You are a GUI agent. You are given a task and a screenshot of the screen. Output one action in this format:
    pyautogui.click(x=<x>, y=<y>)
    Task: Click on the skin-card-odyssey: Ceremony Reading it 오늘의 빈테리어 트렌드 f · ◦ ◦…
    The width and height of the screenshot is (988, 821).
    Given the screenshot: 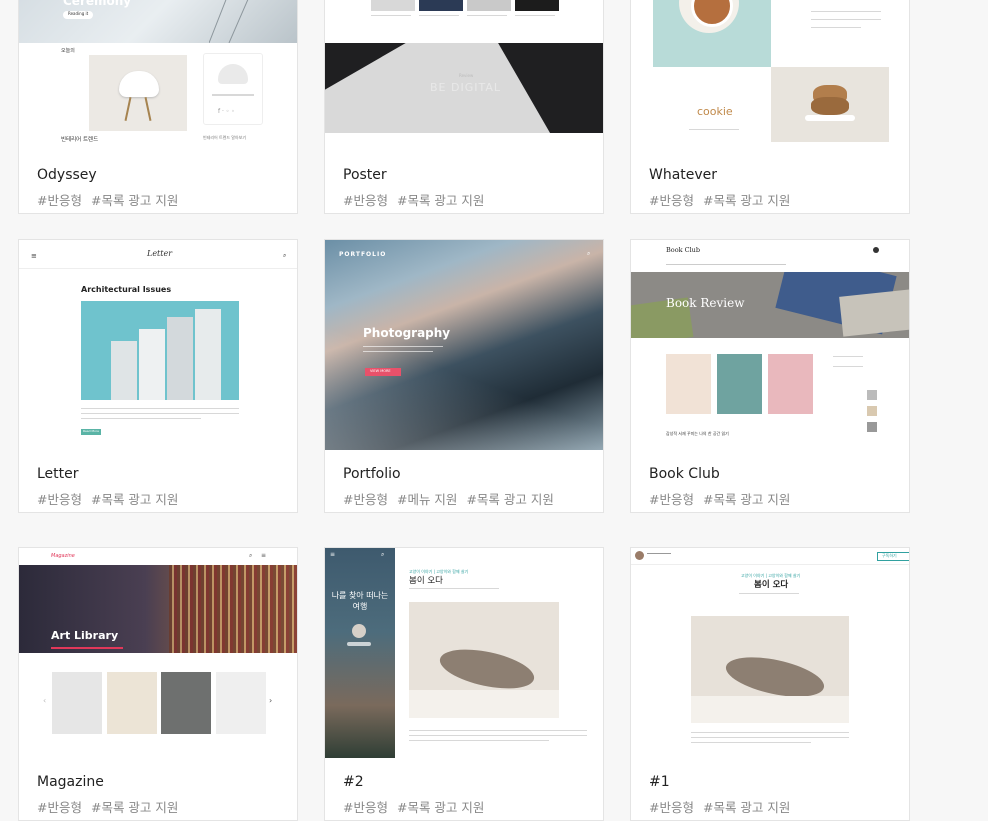 What is the action you would take?
    pyautogui.click(x=158, y=107)
    